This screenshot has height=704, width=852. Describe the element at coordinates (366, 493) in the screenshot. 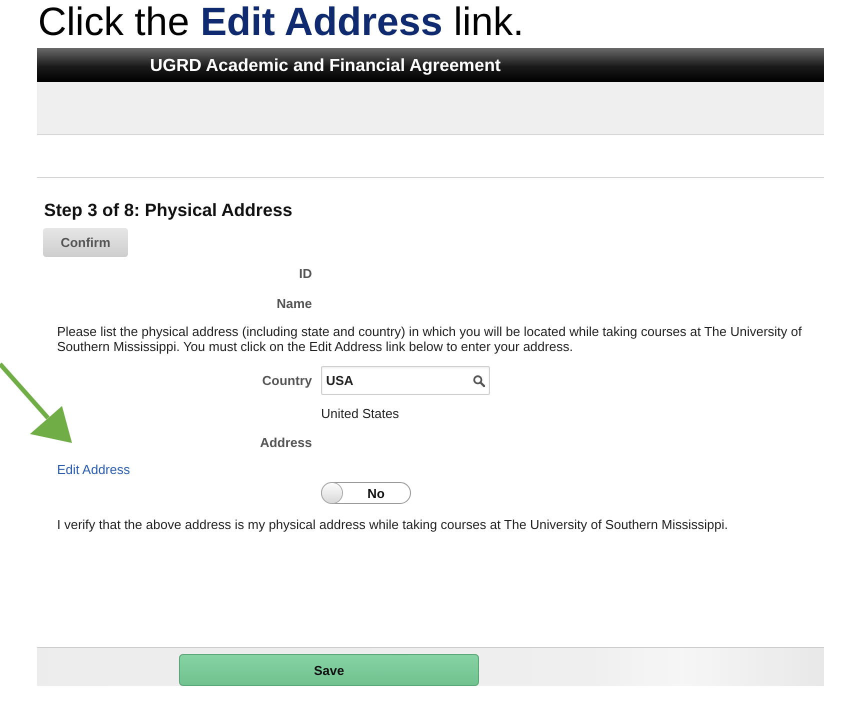

I see `toggle-switch: No` at that location.